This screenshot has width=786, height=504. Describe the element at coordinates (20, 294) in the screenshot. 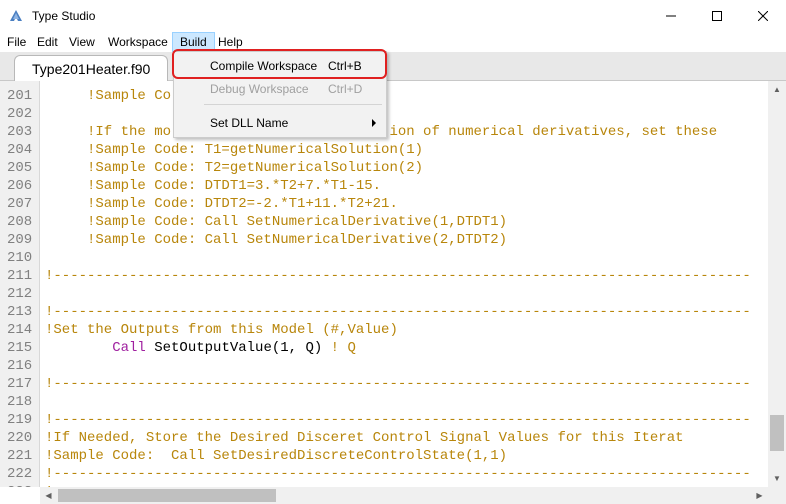

I see `line-number: 212` at that location.